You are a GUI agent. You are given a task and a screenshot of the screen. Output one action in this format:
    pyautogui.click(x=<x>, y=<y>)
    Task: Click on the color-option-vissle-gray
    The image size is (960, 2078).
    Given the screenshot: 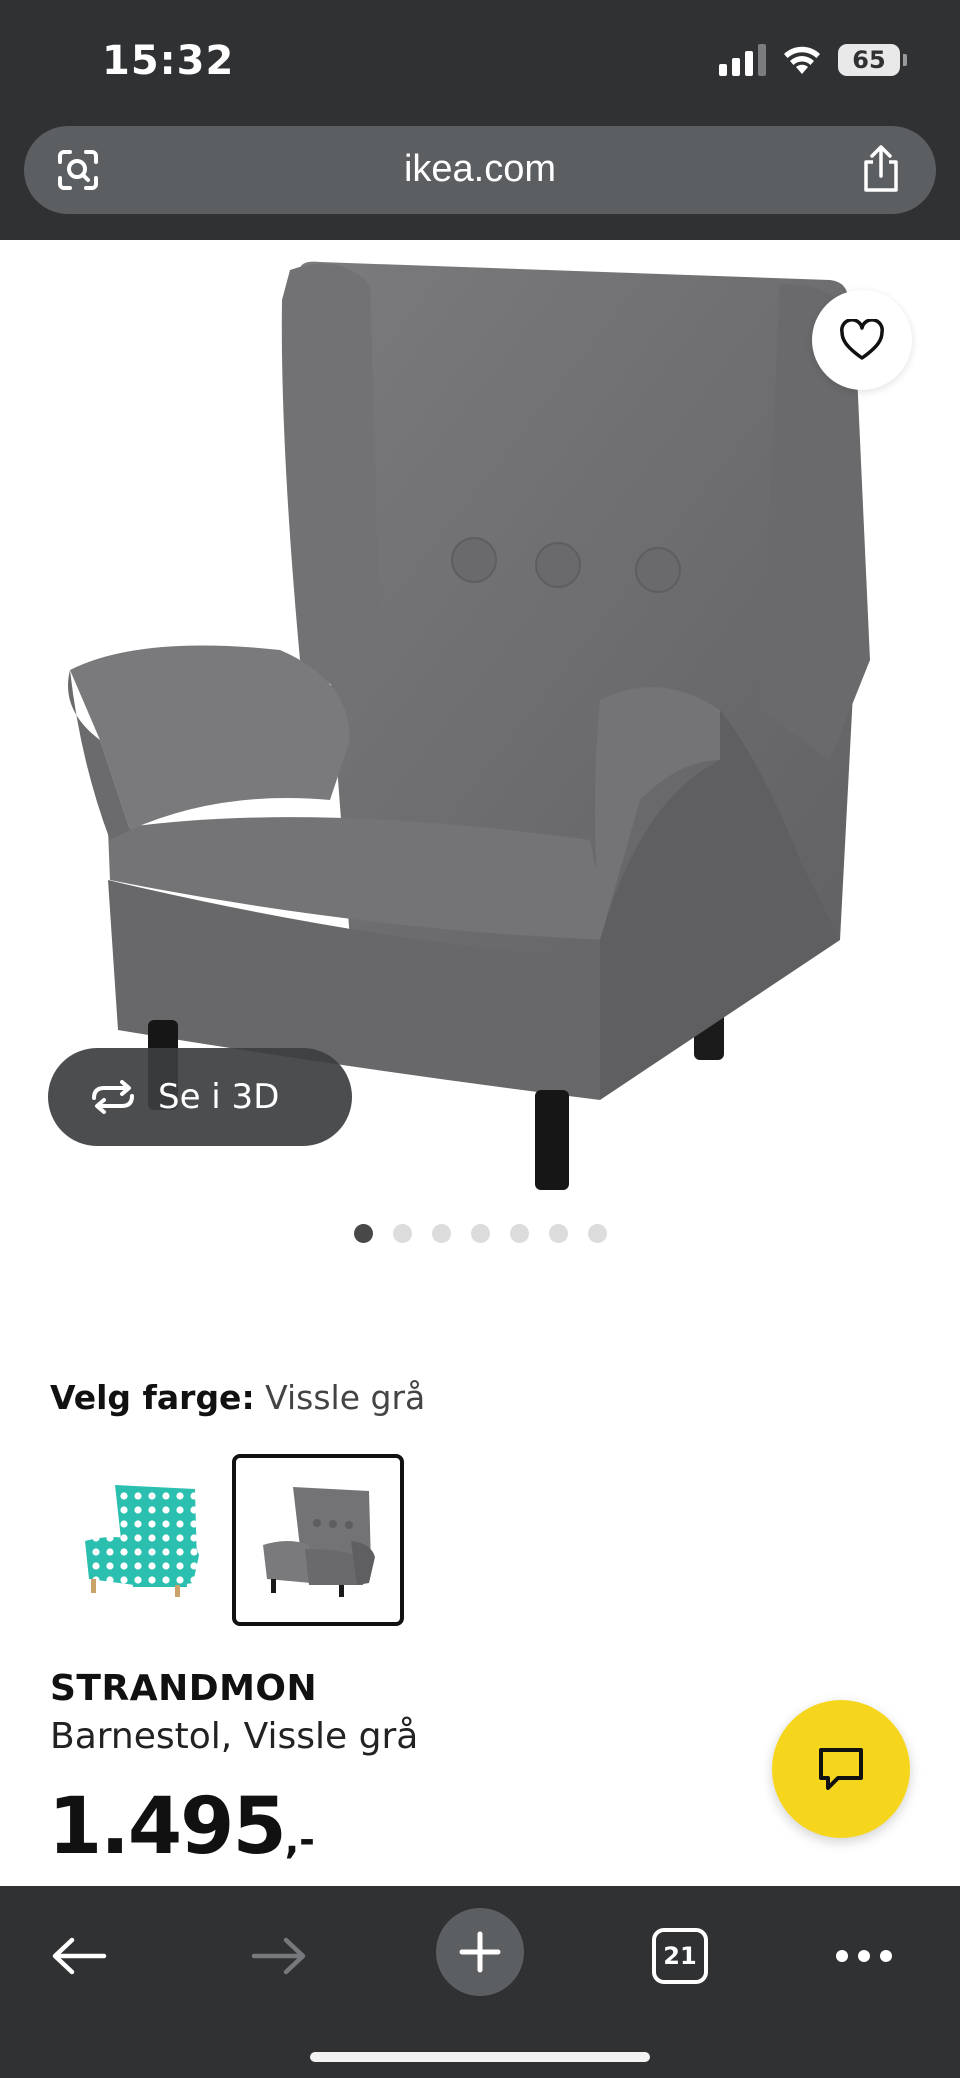 What is the action you would take?
    pyautogui.click(x=318, y=1540)
    